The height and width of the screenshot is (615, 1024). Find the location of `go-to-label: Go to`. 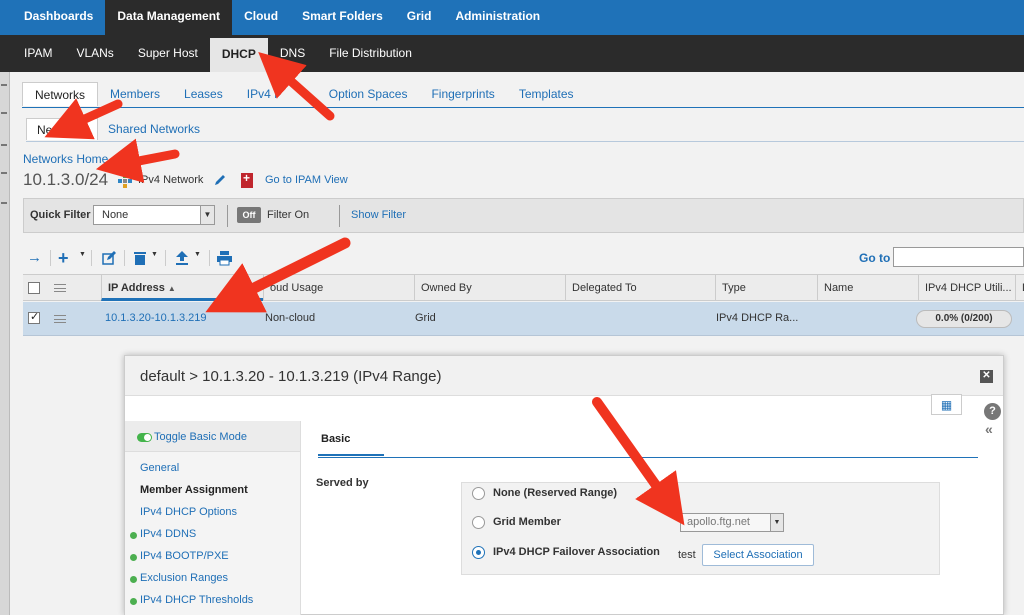

go-to-label: Go to is located at coordinates (875, 258).